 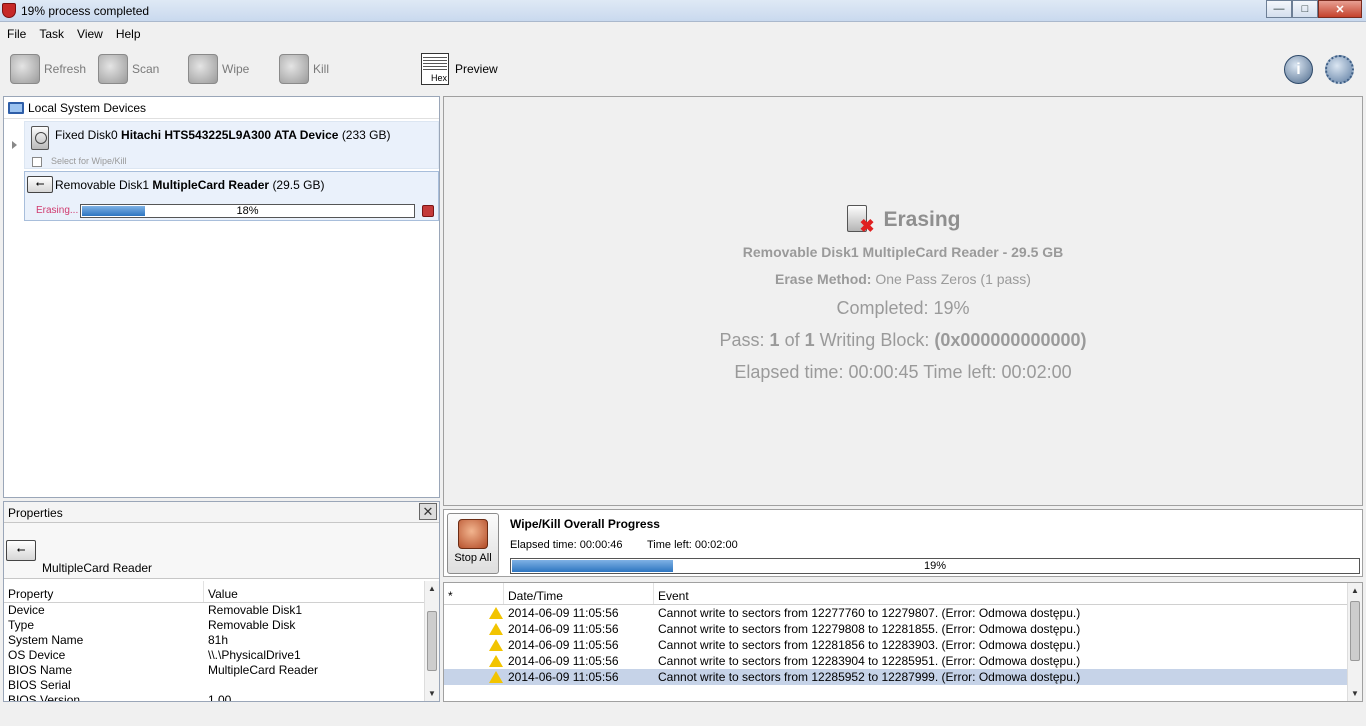 I want to click on window-controls: — □ ✕, so click(x=1314, y=9).